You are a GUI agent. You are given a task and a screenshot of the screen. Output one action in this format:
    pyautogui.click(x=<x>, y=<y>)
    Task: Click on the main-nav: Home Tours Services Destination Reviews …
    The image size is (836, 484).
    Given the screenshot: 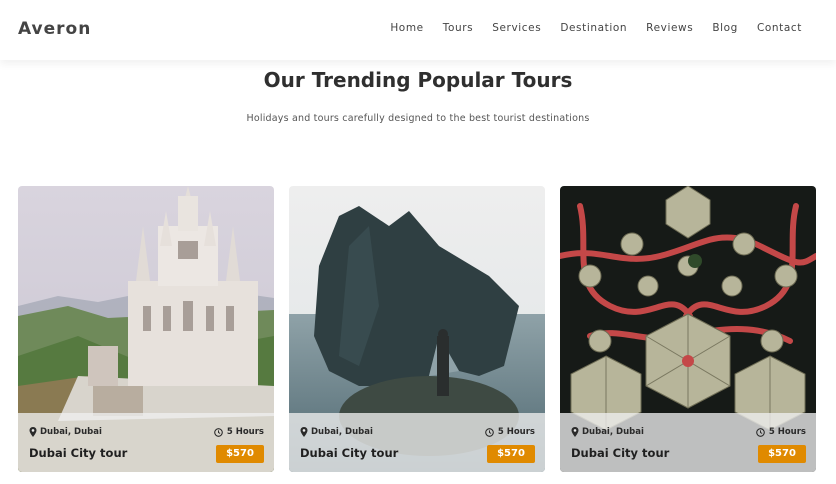 What is the action you would take?
    pyautogui.click(x=586, y=28)
    